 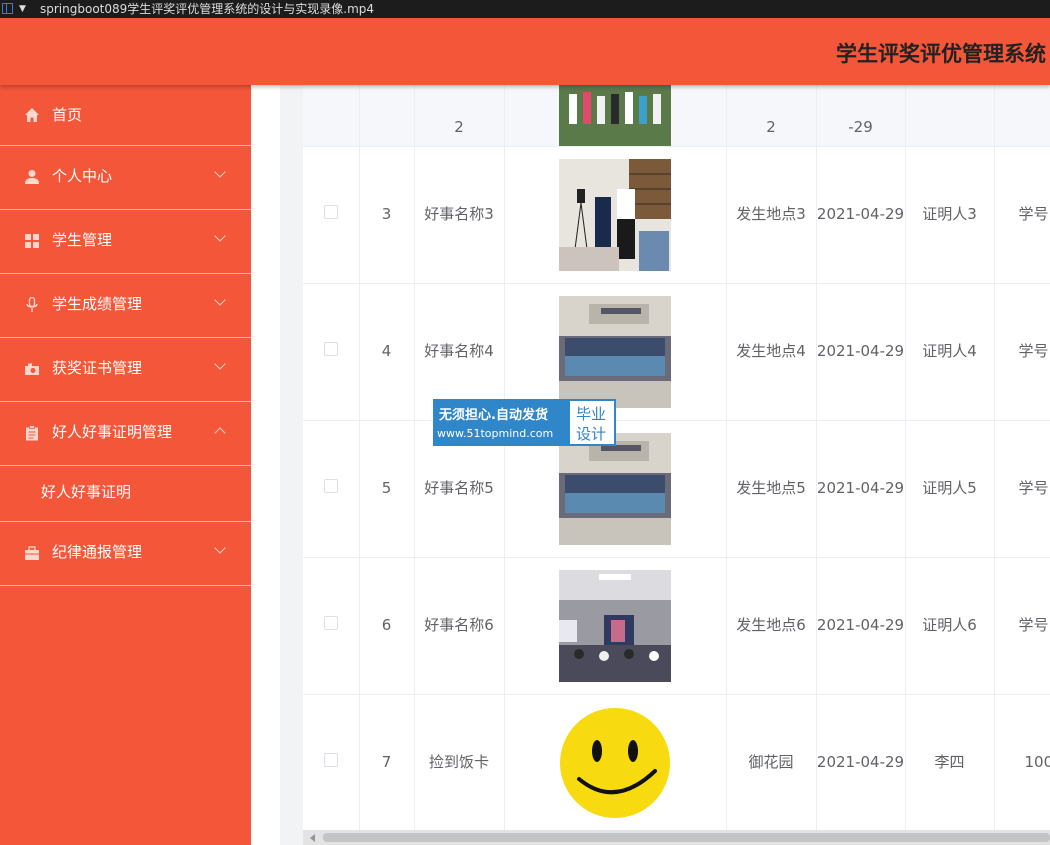 I want to click on conference-hall-photo, so click(x=615, y=625).